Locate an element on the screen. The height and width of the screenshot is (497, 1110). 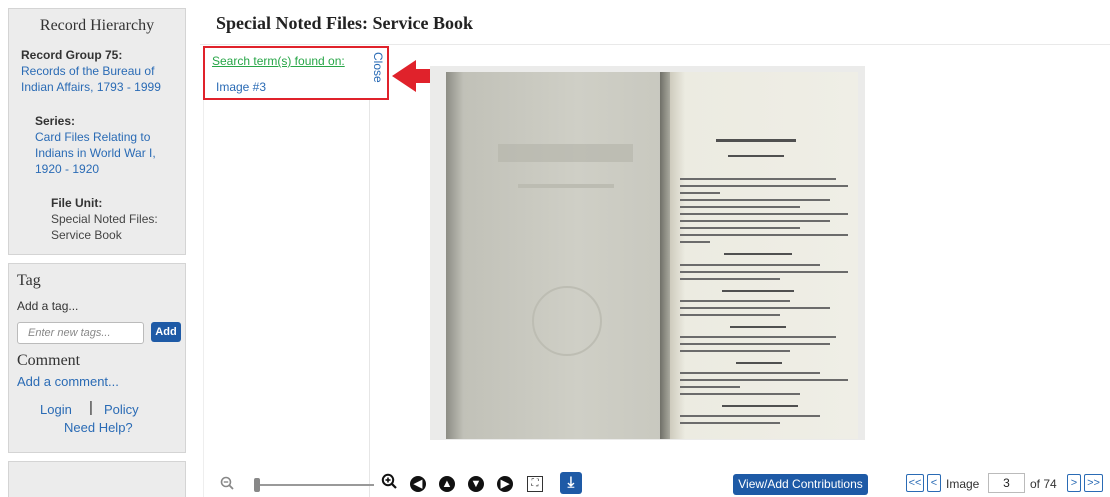
file-unit-name: Special Noted Files: Service Book is located at coordinates (104, 227).